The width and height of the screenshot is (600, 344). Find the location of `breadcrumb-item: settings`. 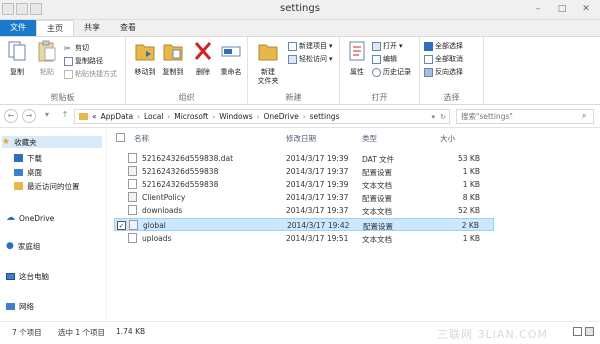

breadcrumb-item: settings is located at coordinates (325, 116).